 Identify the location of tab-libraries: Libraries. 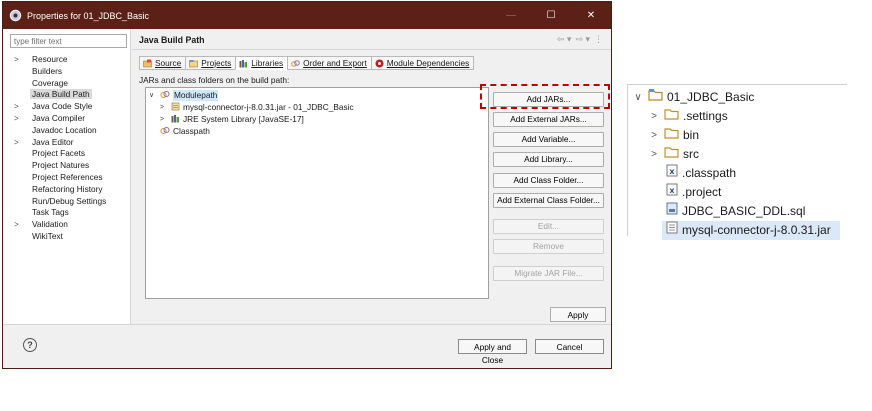
(261, 63).